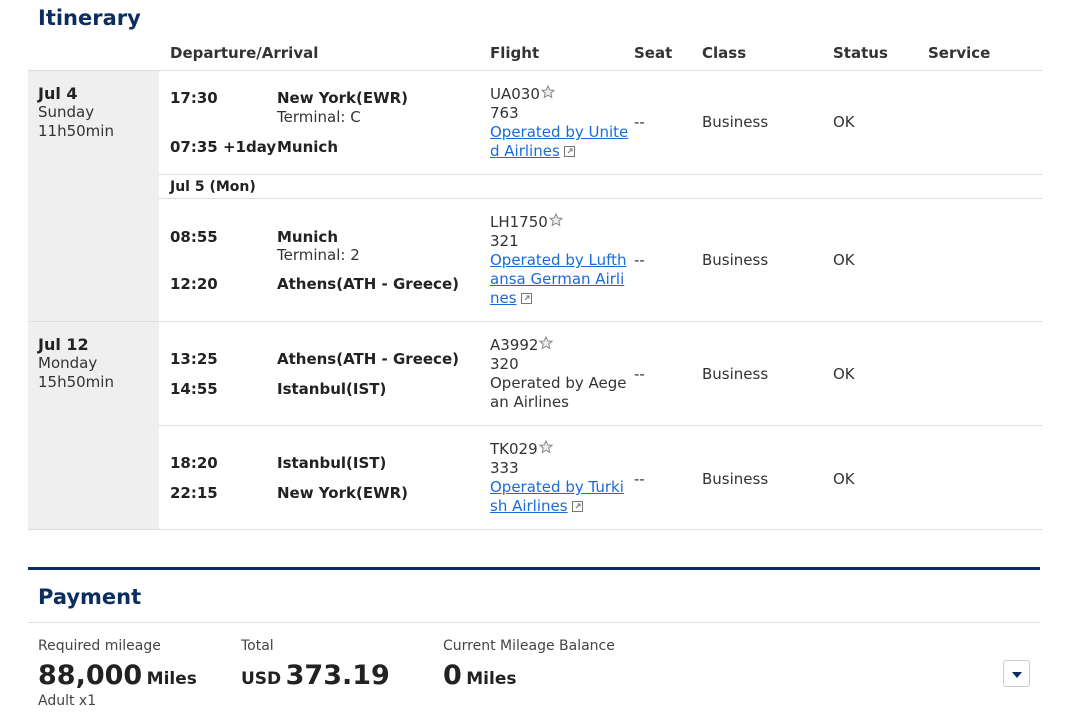  Describe the element at coordinates (319, 117) in the screenshot. I see `departure-terminal: Terminal: C` at that location.